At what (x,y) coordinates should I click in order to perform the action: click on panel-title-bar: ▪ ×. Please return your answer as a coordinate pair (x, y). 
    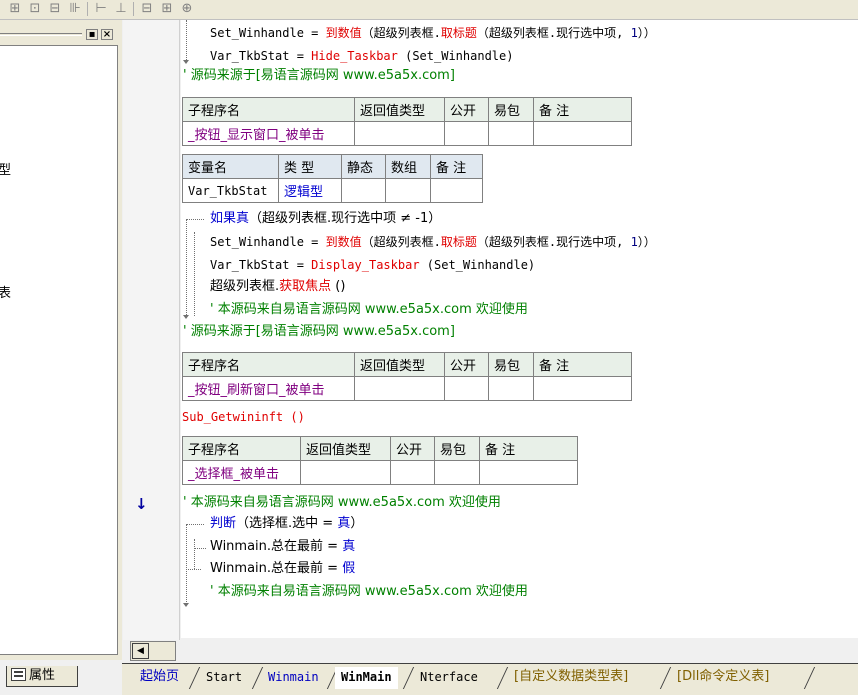
    Looking at the image, I should click on (60, 33).